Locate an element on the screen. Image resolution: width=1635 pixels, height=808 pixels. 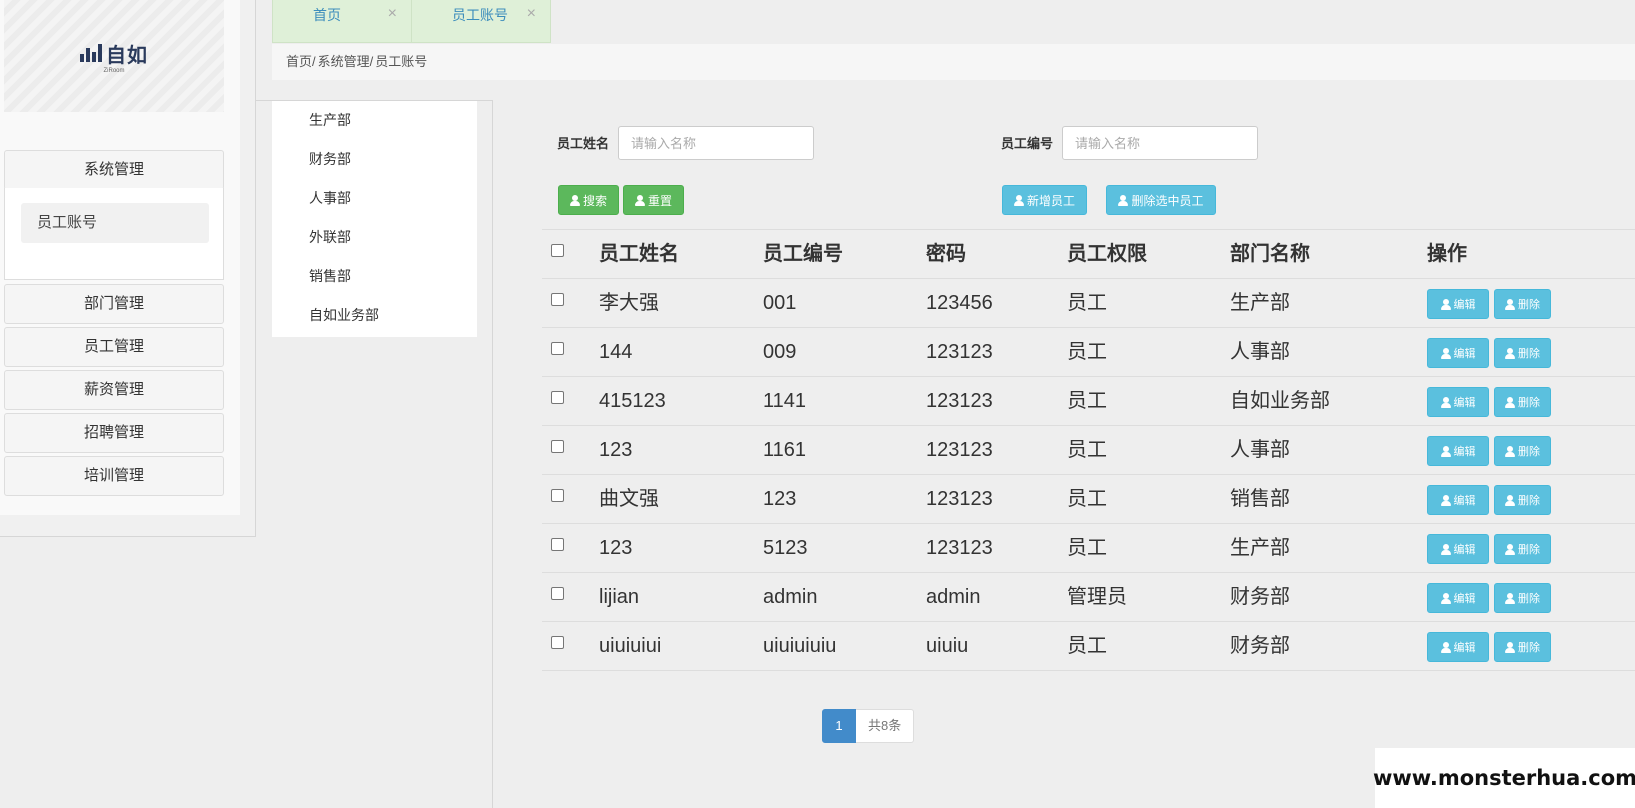
search-button: 搜索 is located at coordinates (588, 200).